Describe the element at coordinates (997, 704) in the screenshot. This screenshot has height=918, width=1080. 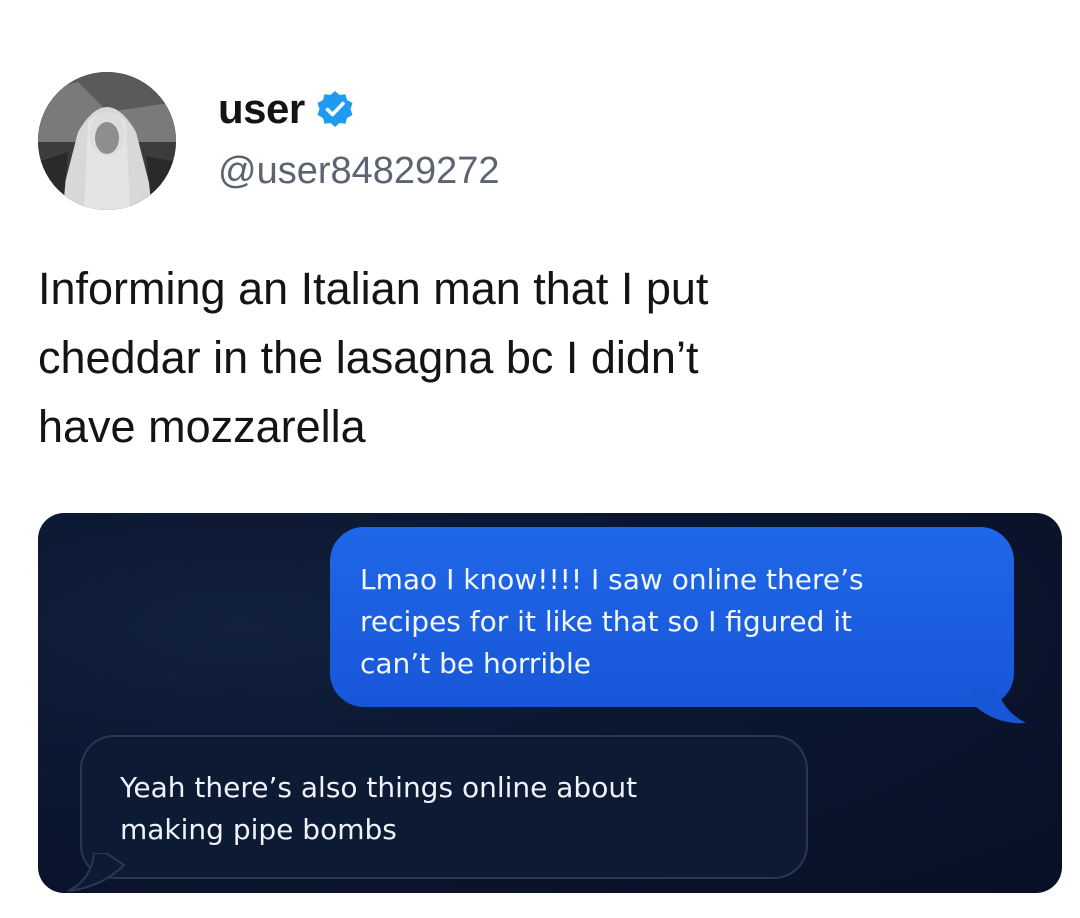
I see `sent-bubble-tail` at that location.